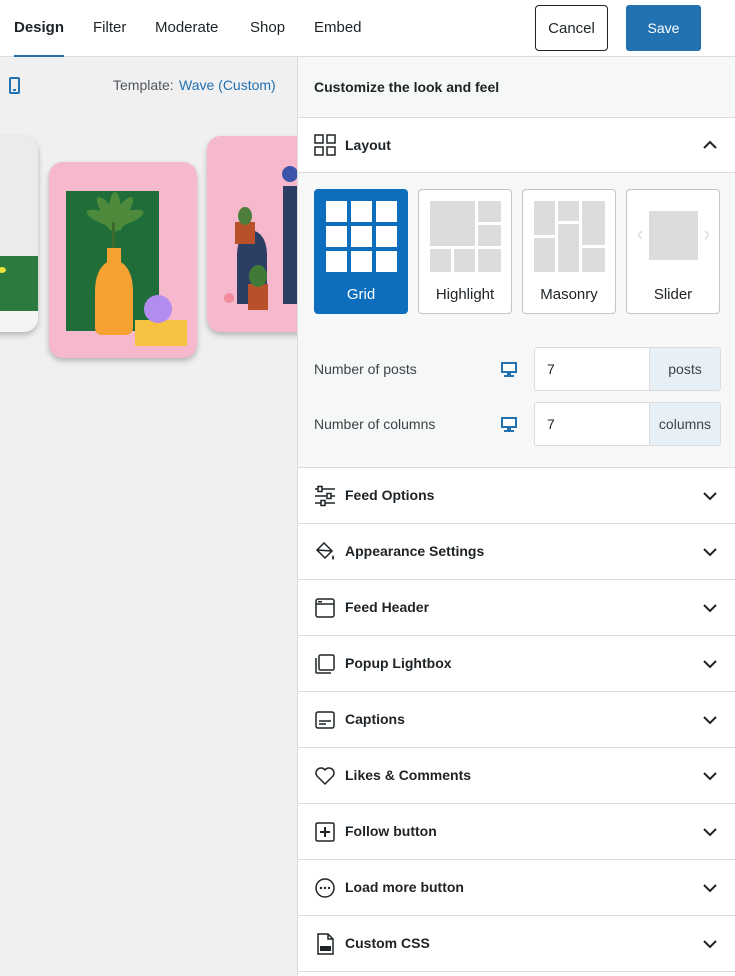 This screenshot has width=735, height=976. What do you see at coordinates (39, 28) in the screenshot?
I see `tab-design: Design` at bounding box center [39, 28].